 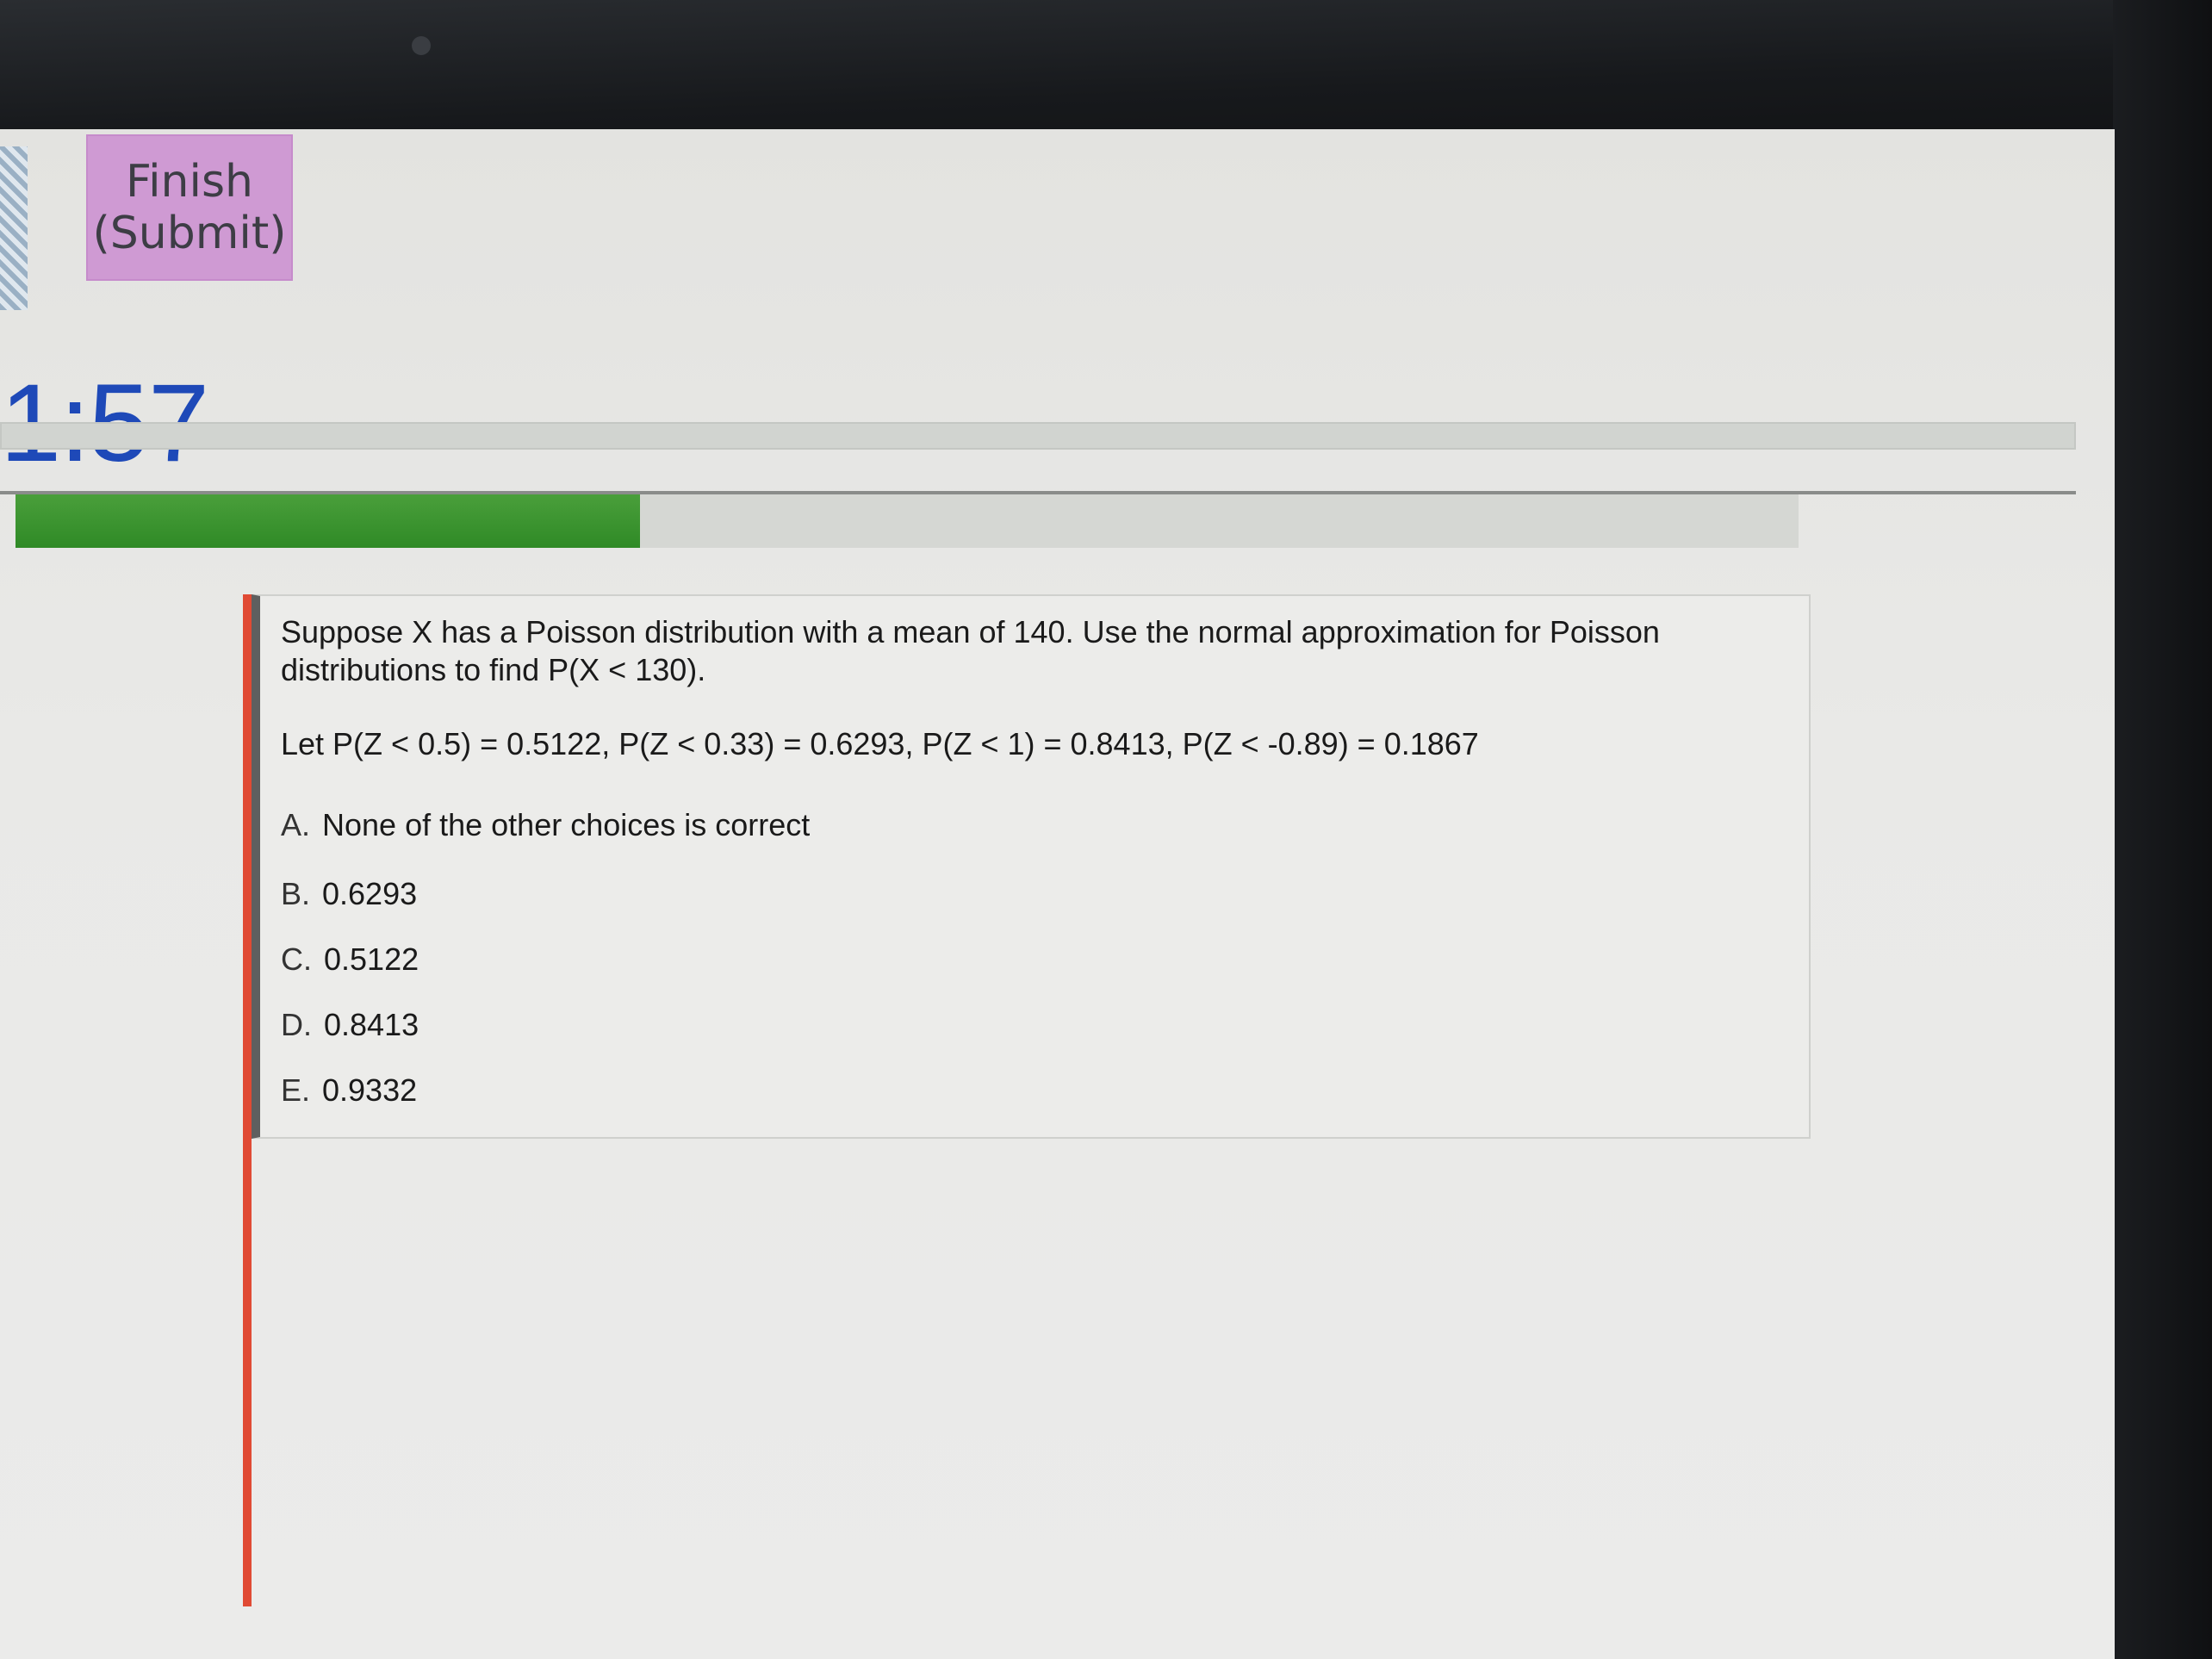 I want to click on choice-e: E. 0.9332, so click(x=349, y=1090).